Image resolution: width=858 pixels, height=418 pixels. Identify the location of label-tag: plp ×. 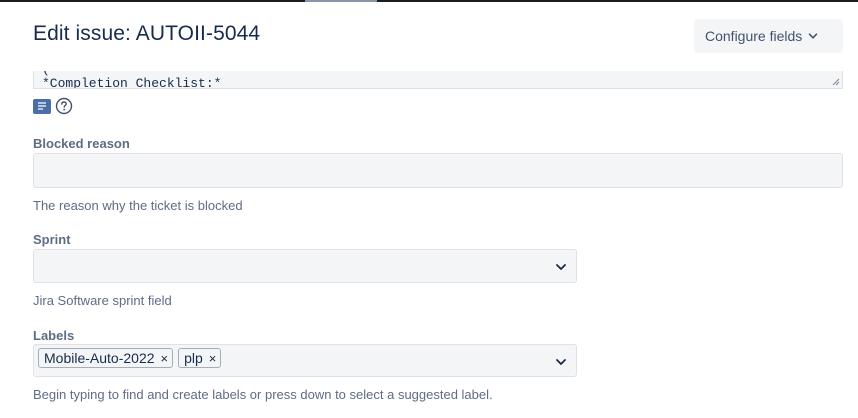
(200, 358).